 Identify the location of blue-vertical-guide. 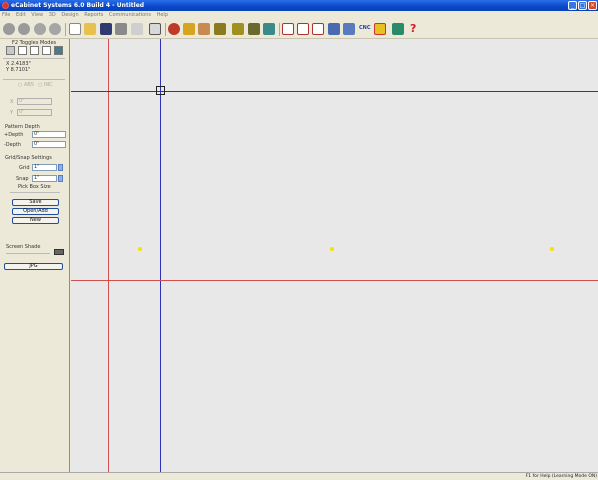
(160, 255).